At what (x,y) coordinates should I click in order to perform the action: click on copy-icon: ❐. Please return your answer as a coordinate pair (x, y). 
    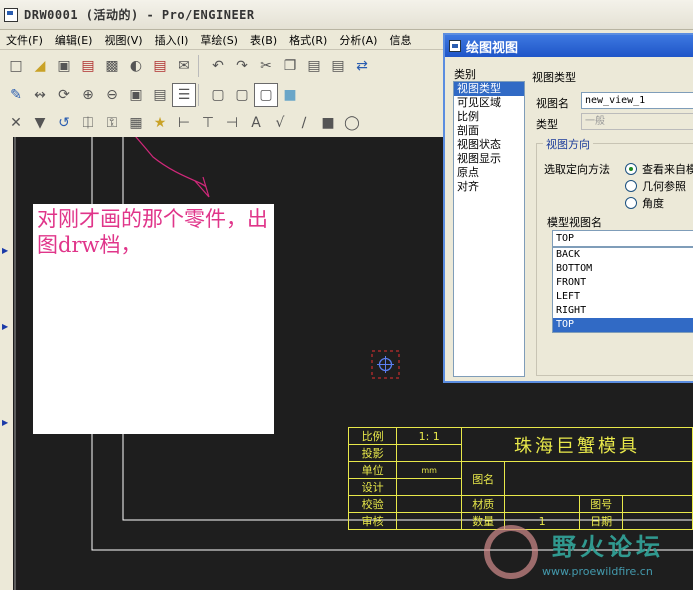
    Looking at the image, I should click on (290, 66).